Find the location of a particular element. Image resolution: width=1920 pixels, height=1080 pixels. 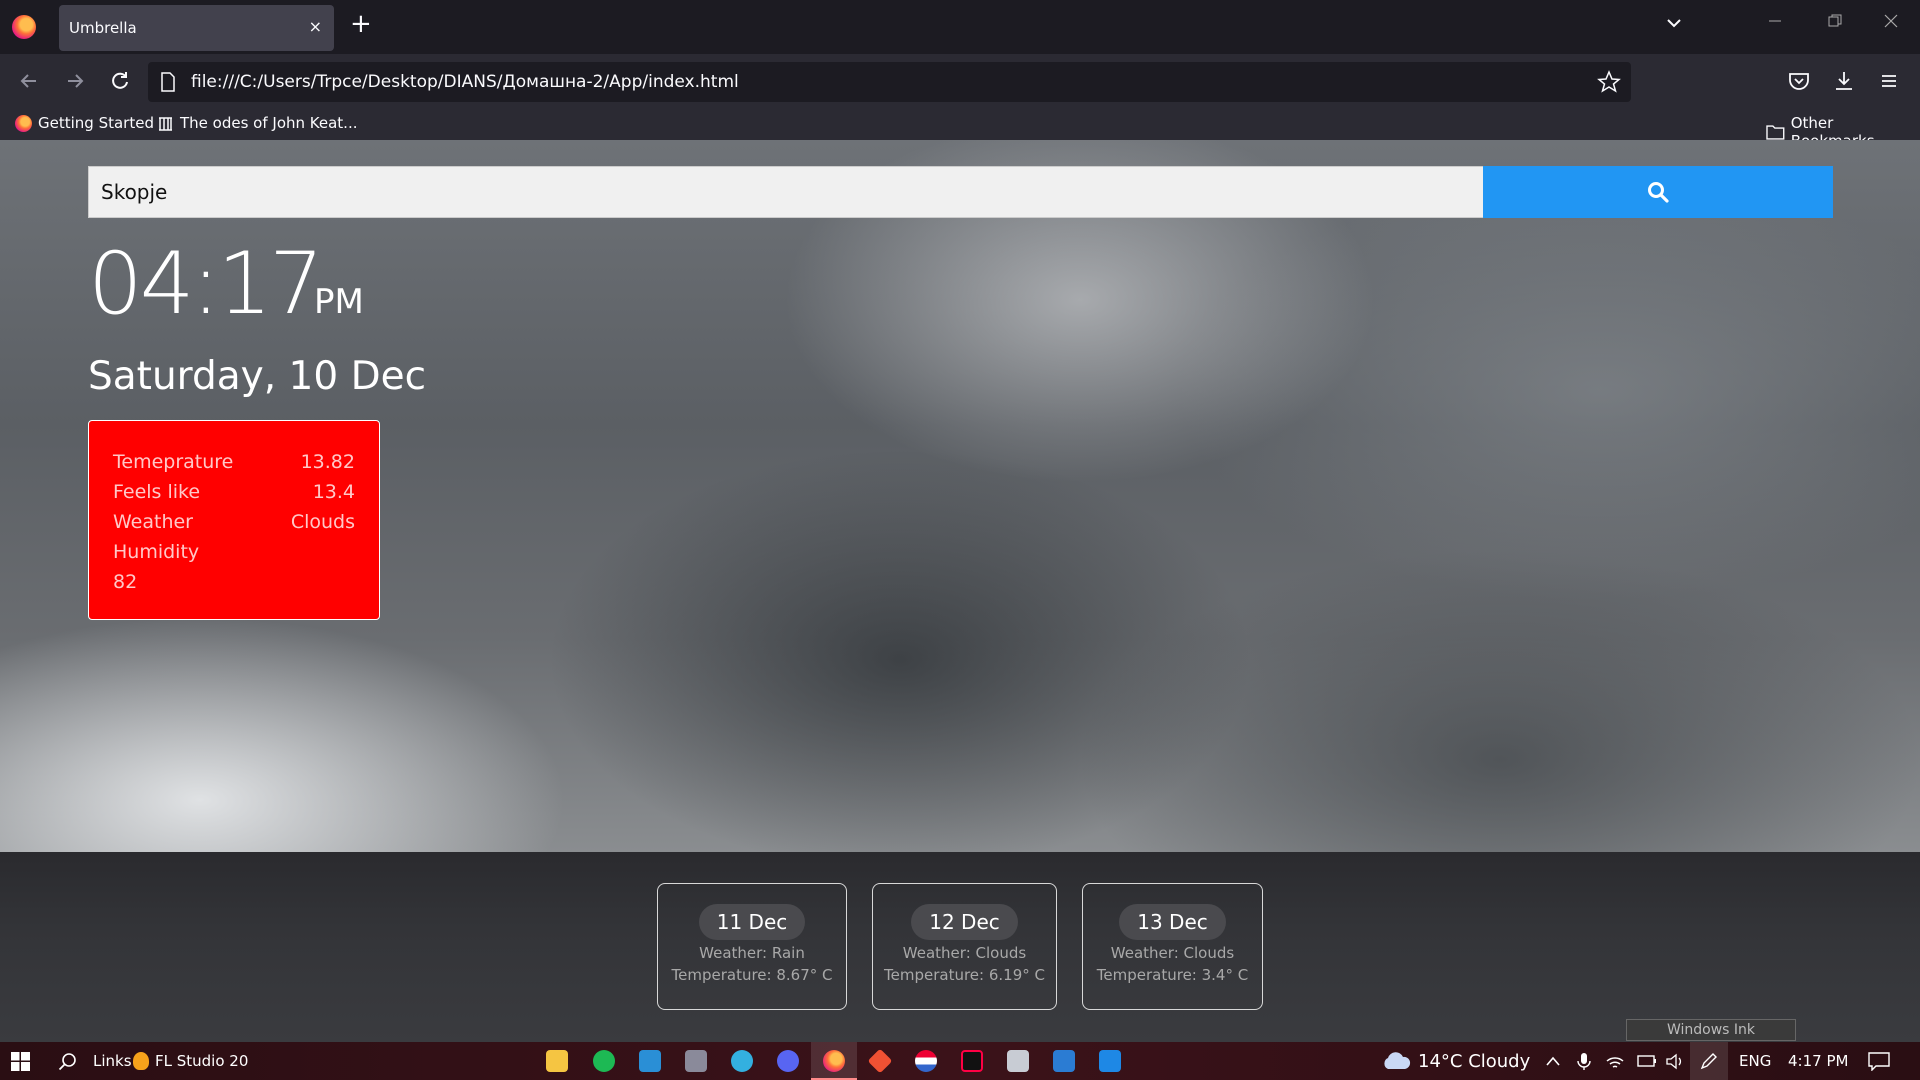

intellij-icon is located at coordinates (972, 1061).